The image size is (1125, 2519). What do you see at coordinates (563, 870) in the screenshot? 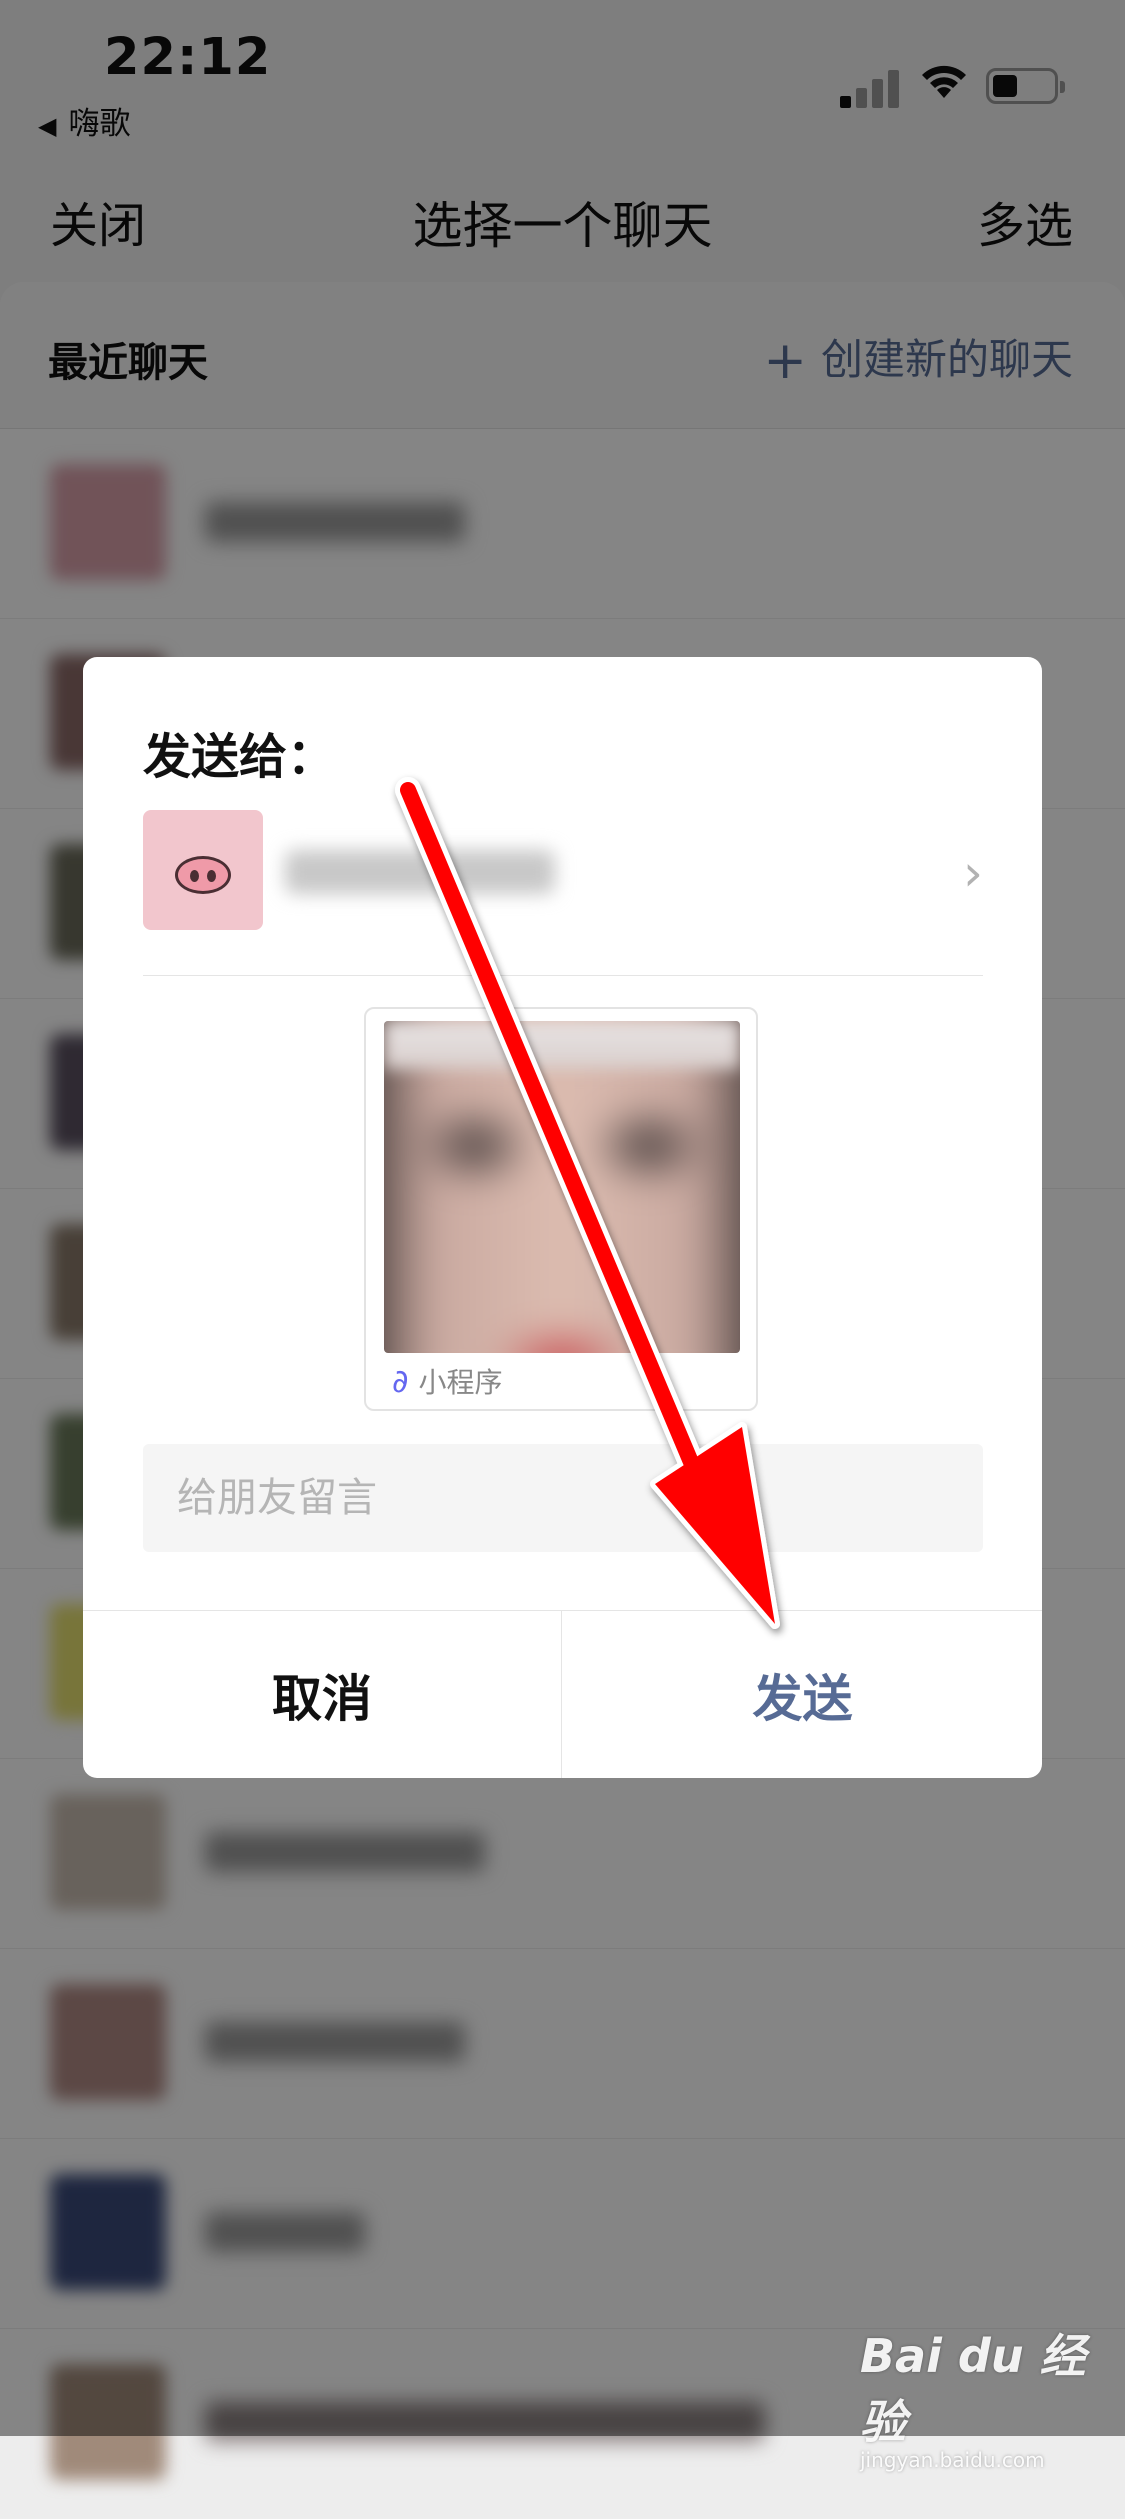
I see `recipient-row: ›` at bounding box center [563, 870].